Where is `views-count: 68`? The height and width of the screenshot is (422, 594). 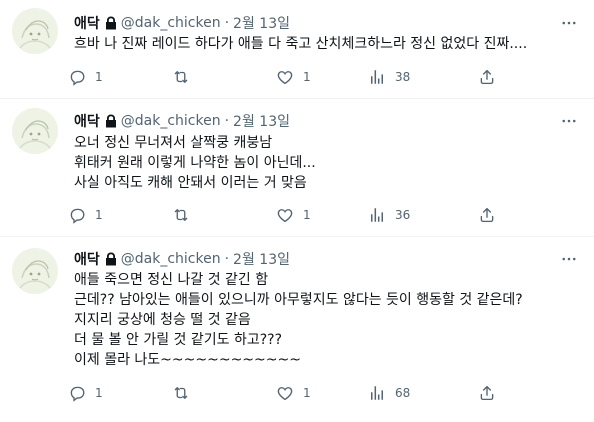 views-count: 68 is located at coordinates (403, 393).